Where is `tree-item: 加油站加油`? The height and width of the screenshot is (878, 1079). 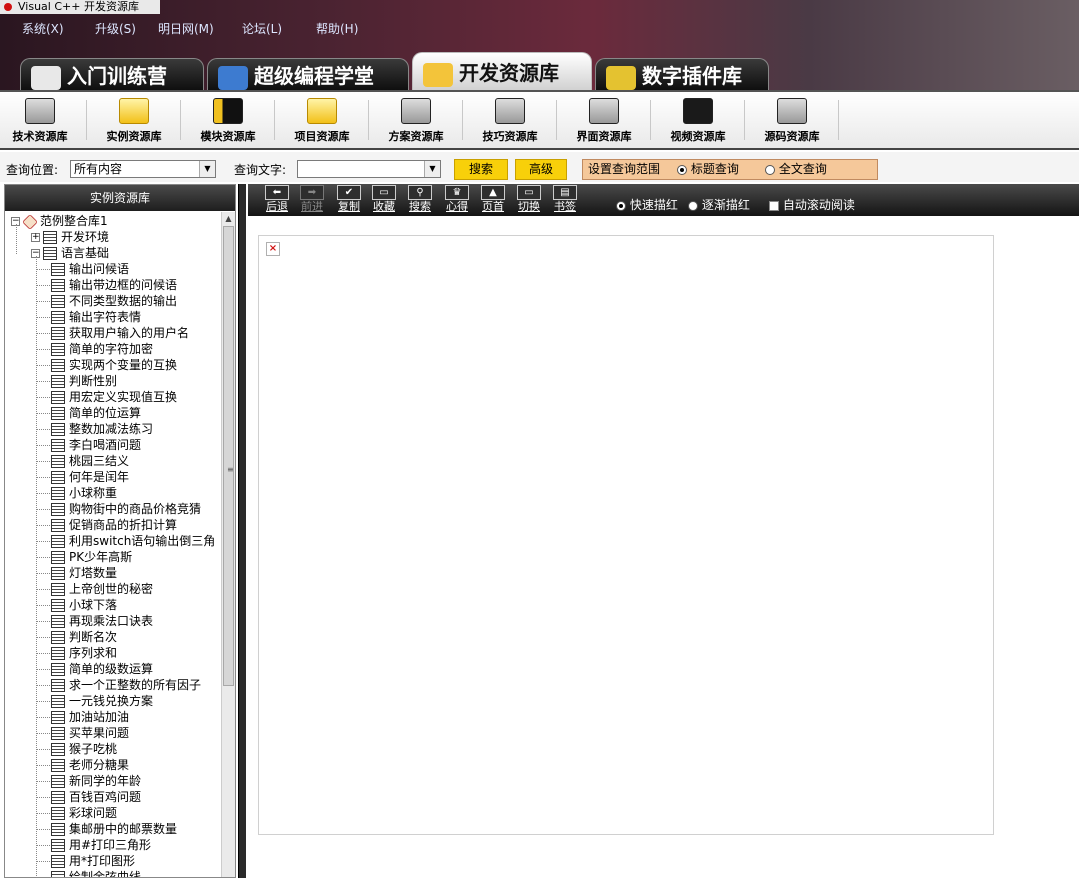 tree-item: 加油站加油 is located at coordinates (90, 717).